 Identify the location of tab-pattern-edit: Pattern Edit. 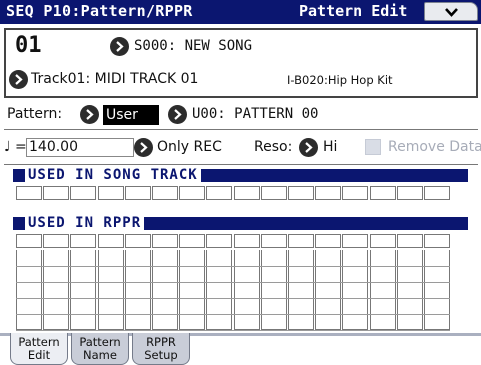
(39, 349).